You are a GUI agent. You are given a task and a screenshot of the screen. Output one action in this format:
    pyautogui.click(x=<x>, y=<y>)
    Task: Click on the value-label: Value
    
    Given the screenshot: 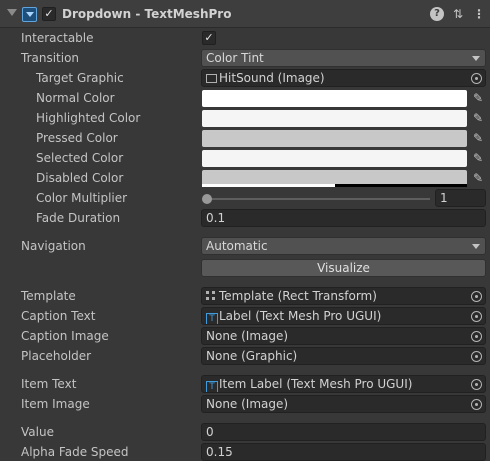 What is the action you would take?
    pyautogui.click(x=37, y=432)
    